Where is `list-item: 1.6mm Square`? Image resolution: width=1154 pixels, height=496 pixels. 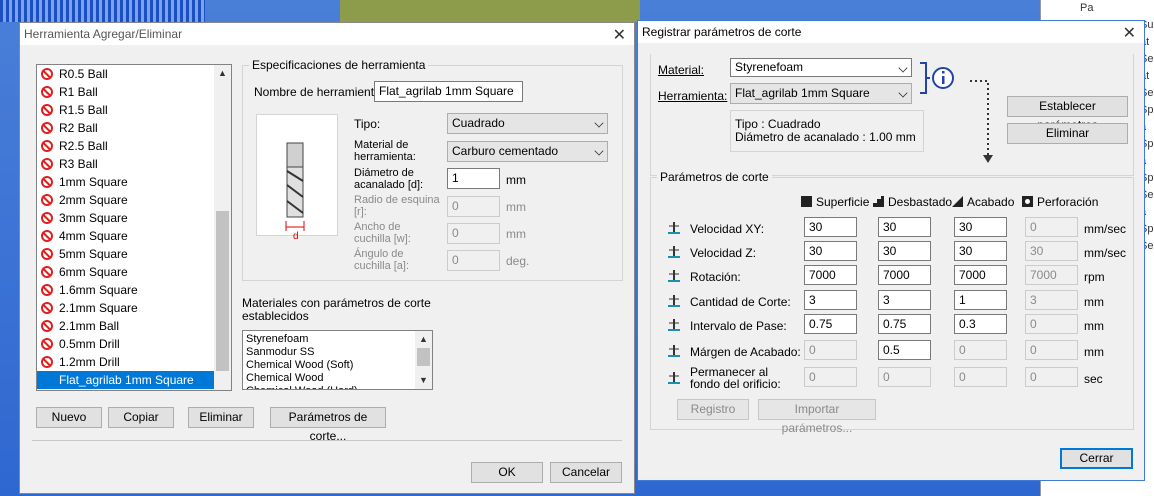 list-item: 1.6mm Square is located at coordinates (126, 290).